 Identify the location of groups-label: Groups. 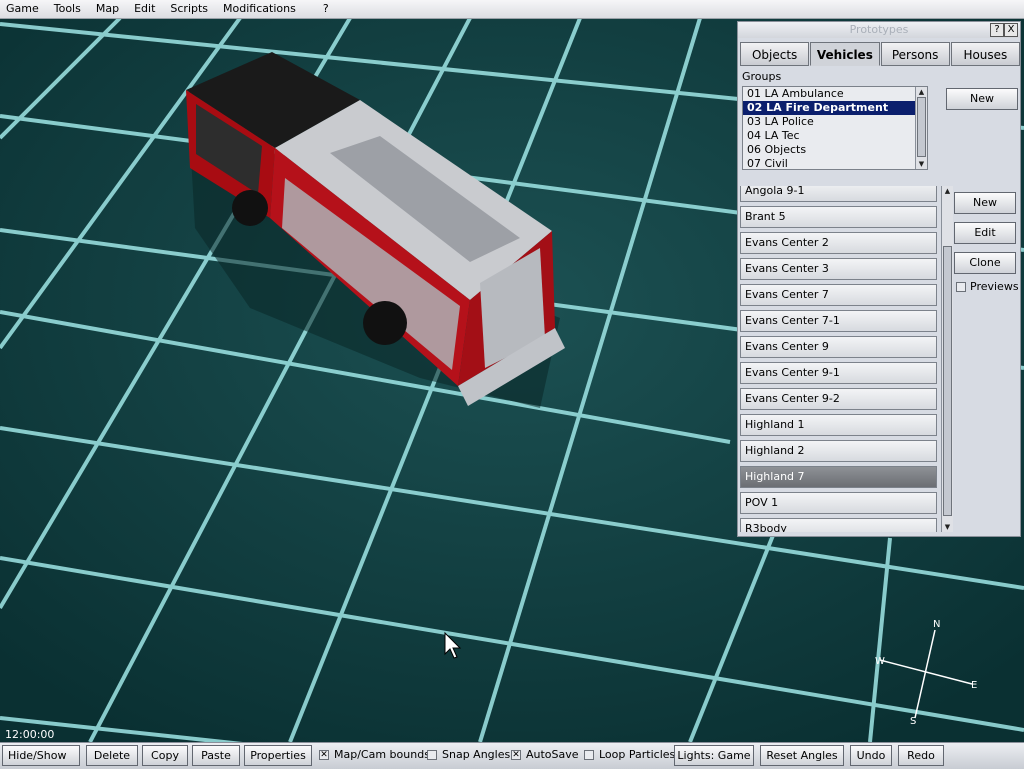
(762, 76).